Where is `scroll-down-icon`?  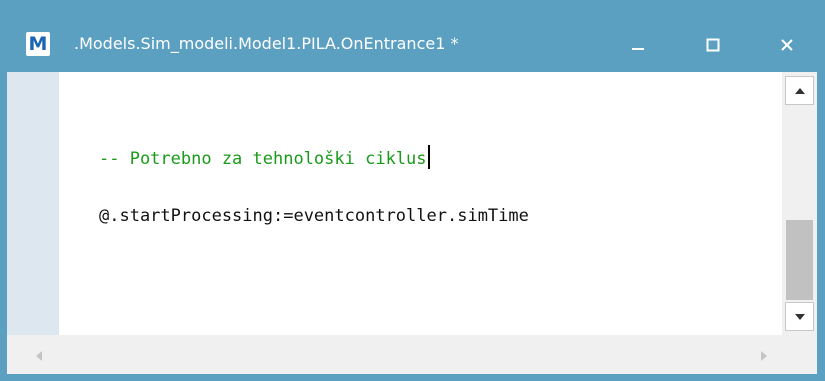 scroll-down-icon is located at coordinates (799, 316).